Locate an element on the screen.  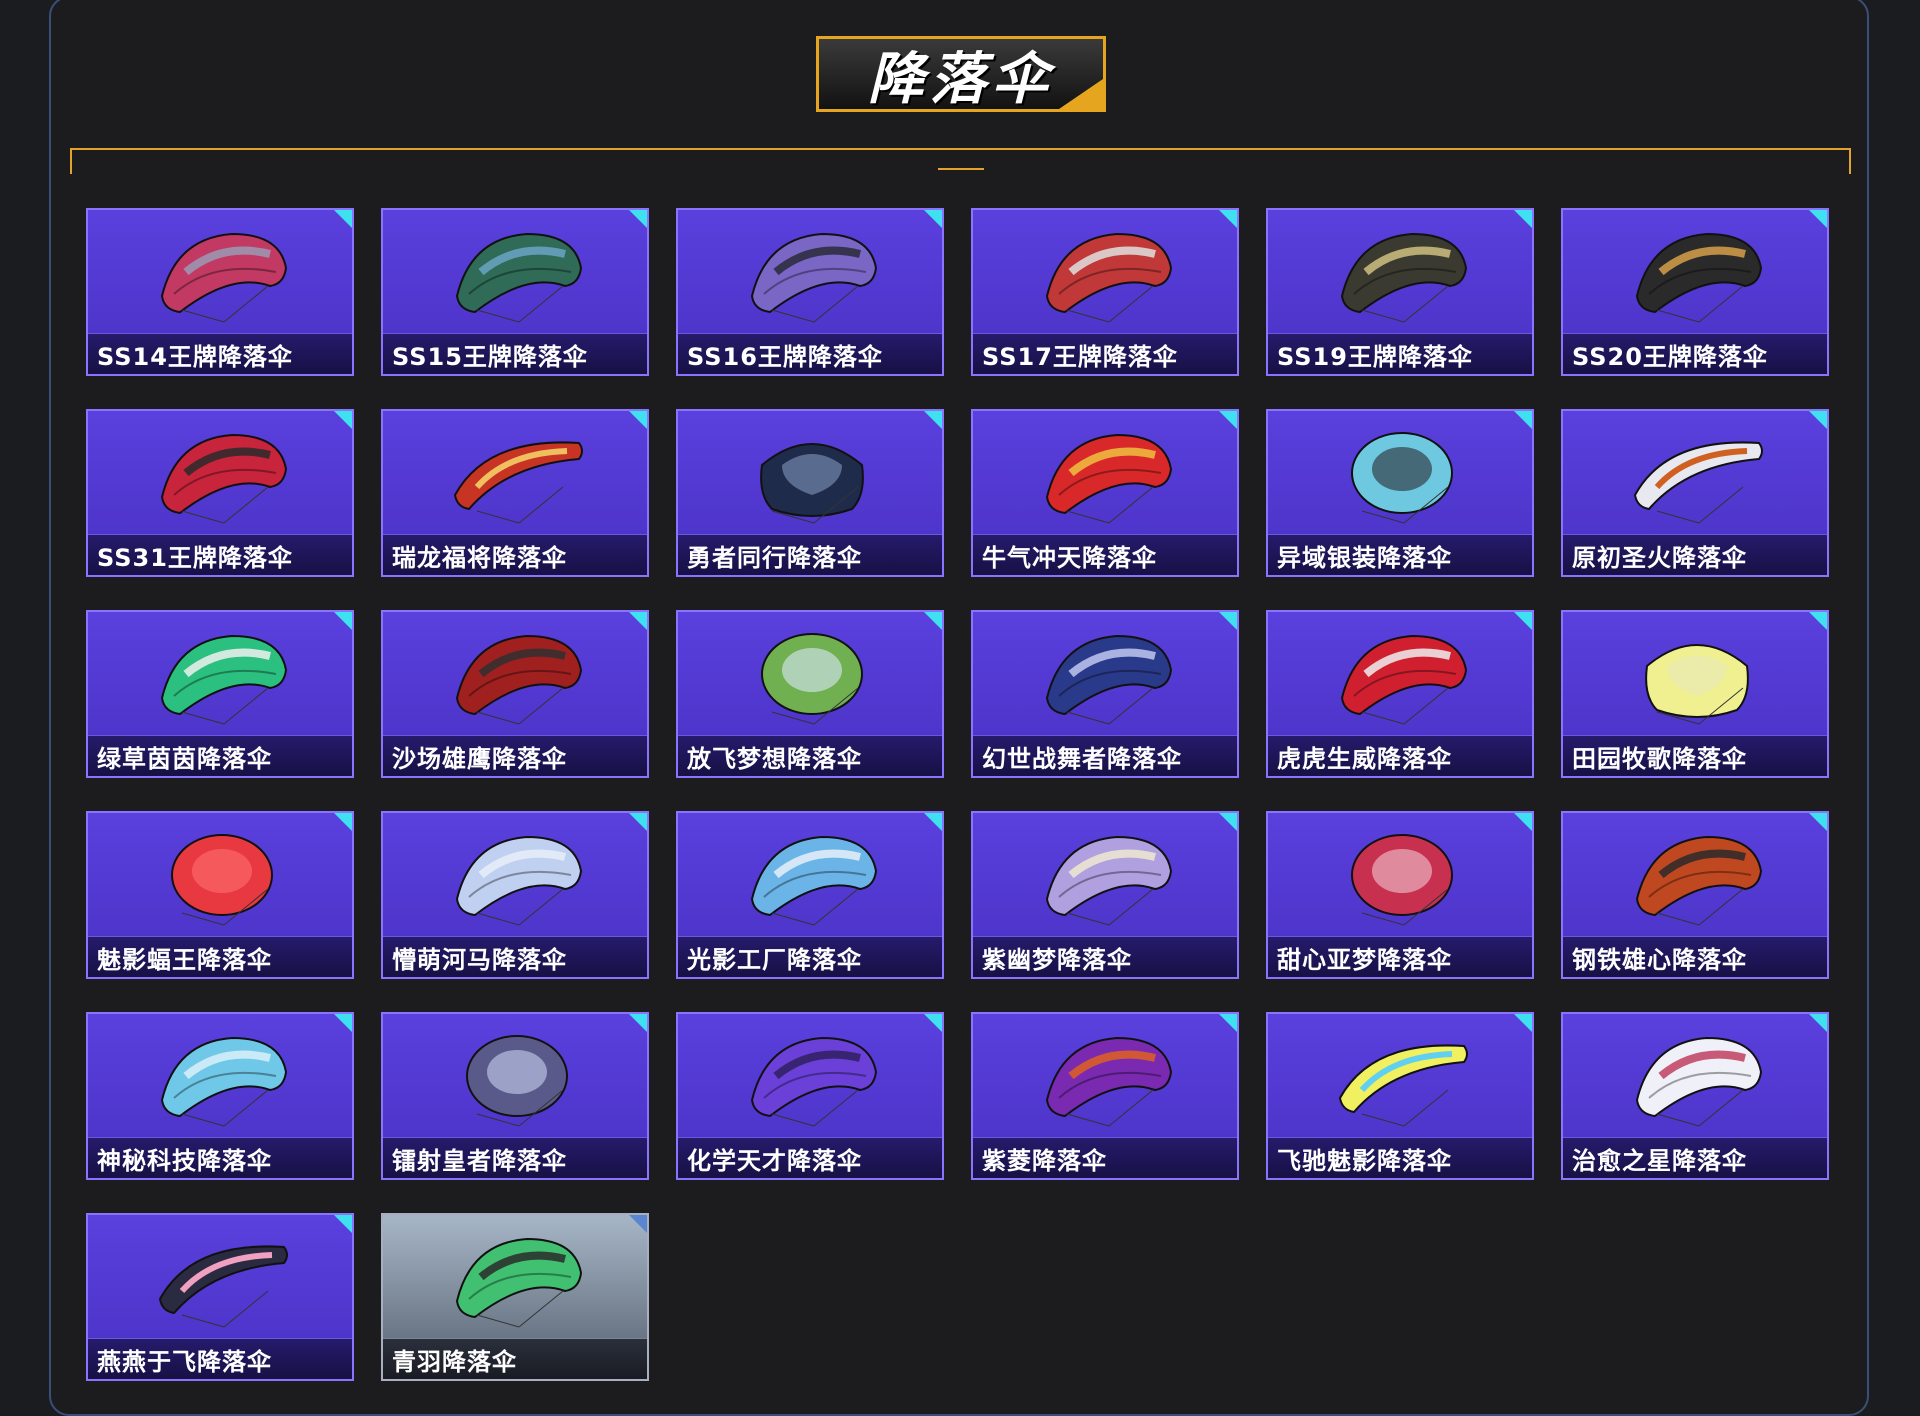
parachute-card: SS14王牌降落伞 is located at coordinates (220, 292).